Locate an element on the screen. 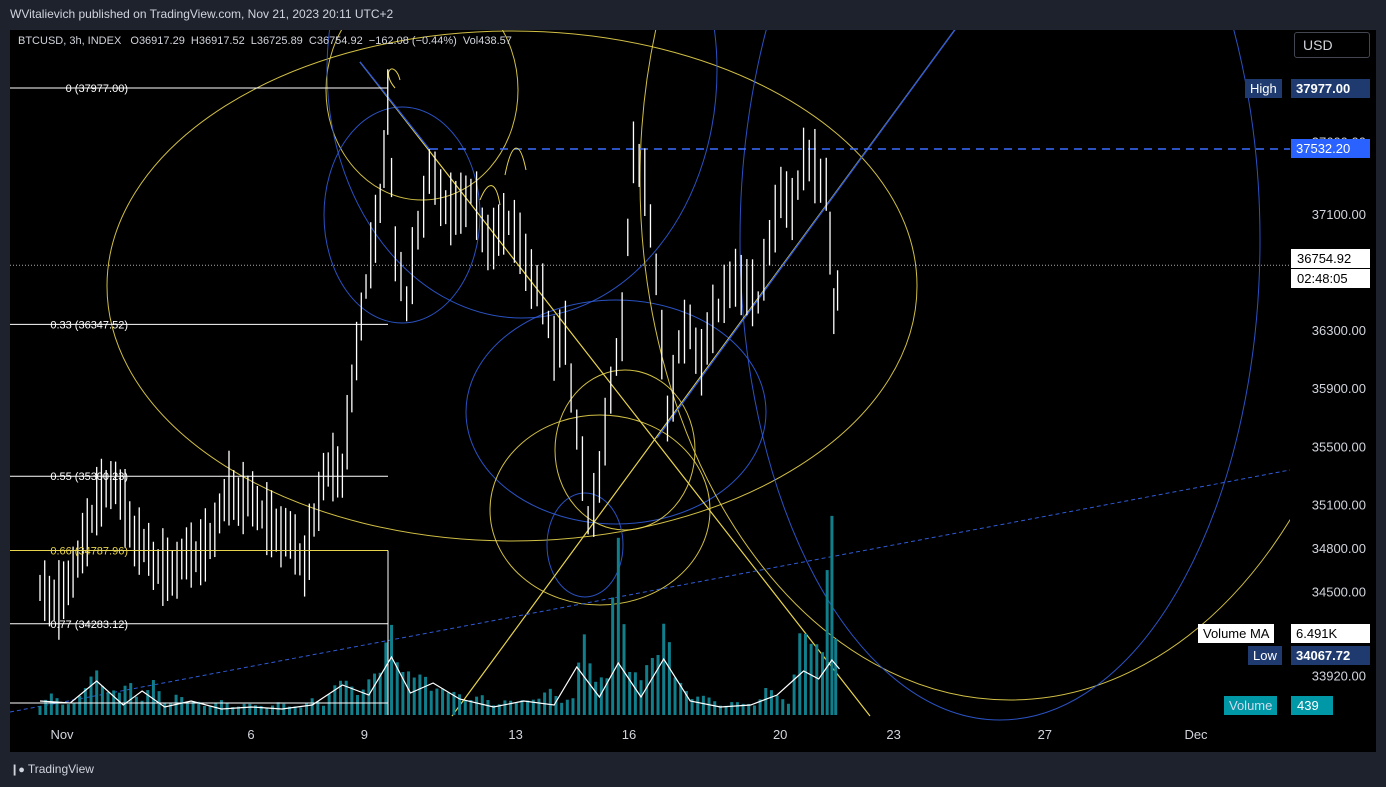  frame-left is located at coordinates (5, 390).